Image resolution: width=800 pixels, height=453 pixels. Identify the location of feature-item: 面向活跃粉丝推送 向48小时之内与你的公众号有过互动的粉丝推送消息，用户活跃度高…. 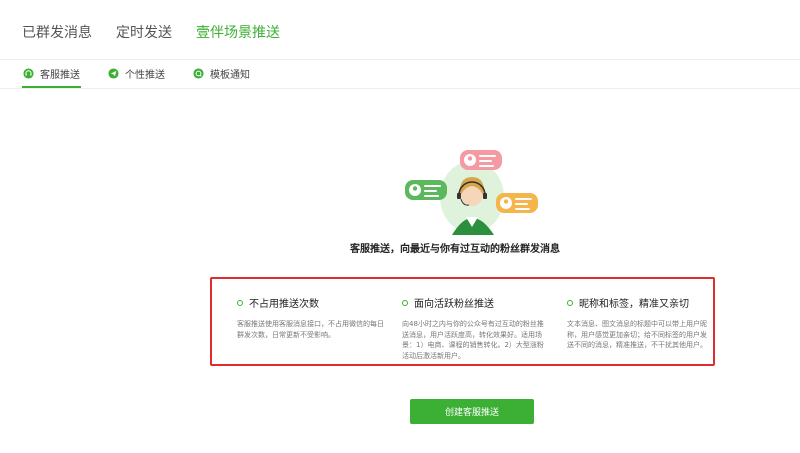
(473, 328).